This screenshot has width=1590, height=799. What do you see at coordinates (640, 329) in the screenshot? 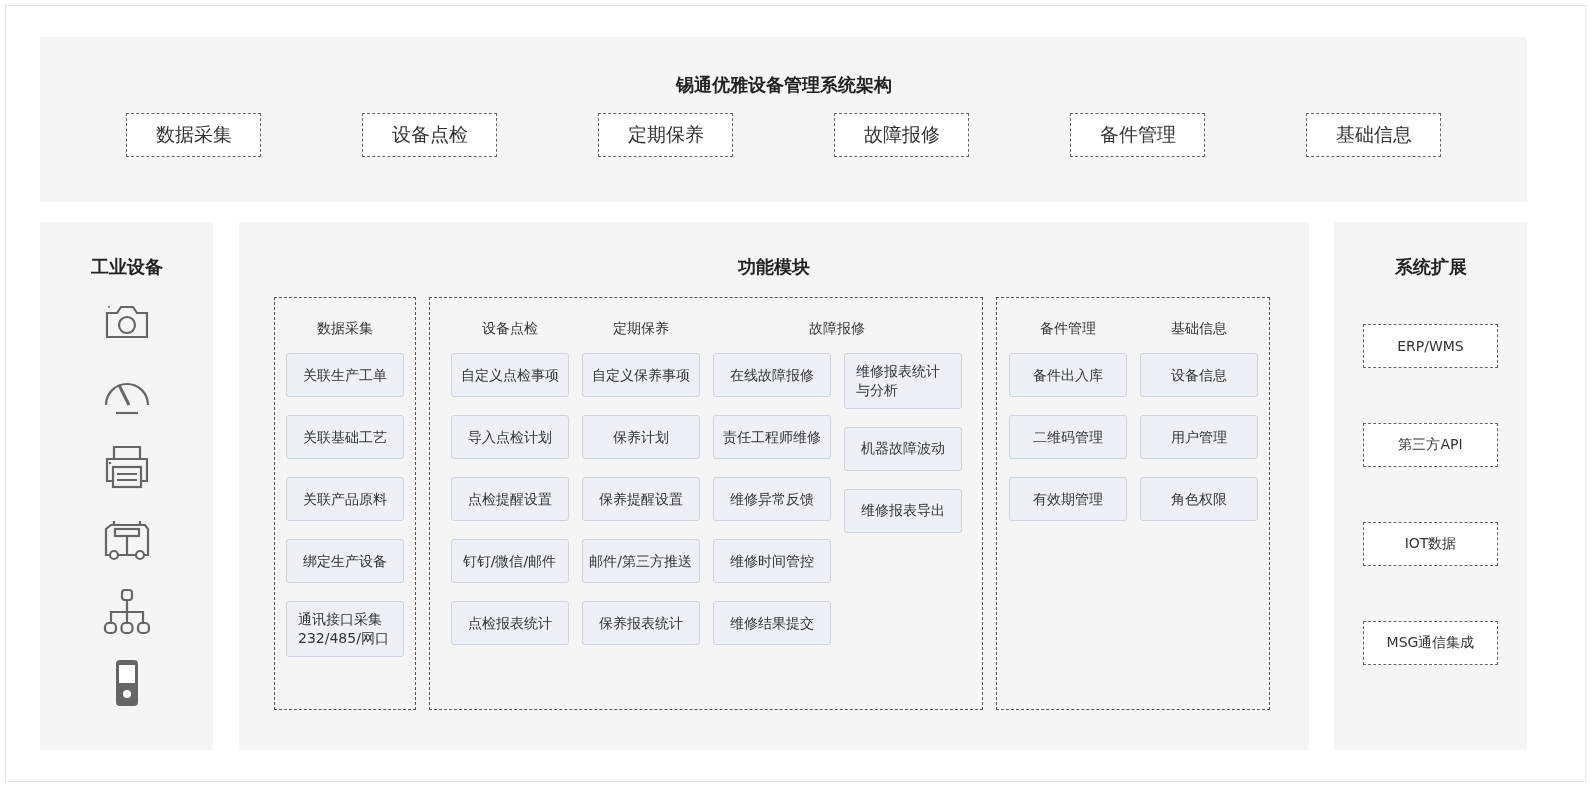
I see `group-heading: 定期保养` at bounding box center [640, 329].